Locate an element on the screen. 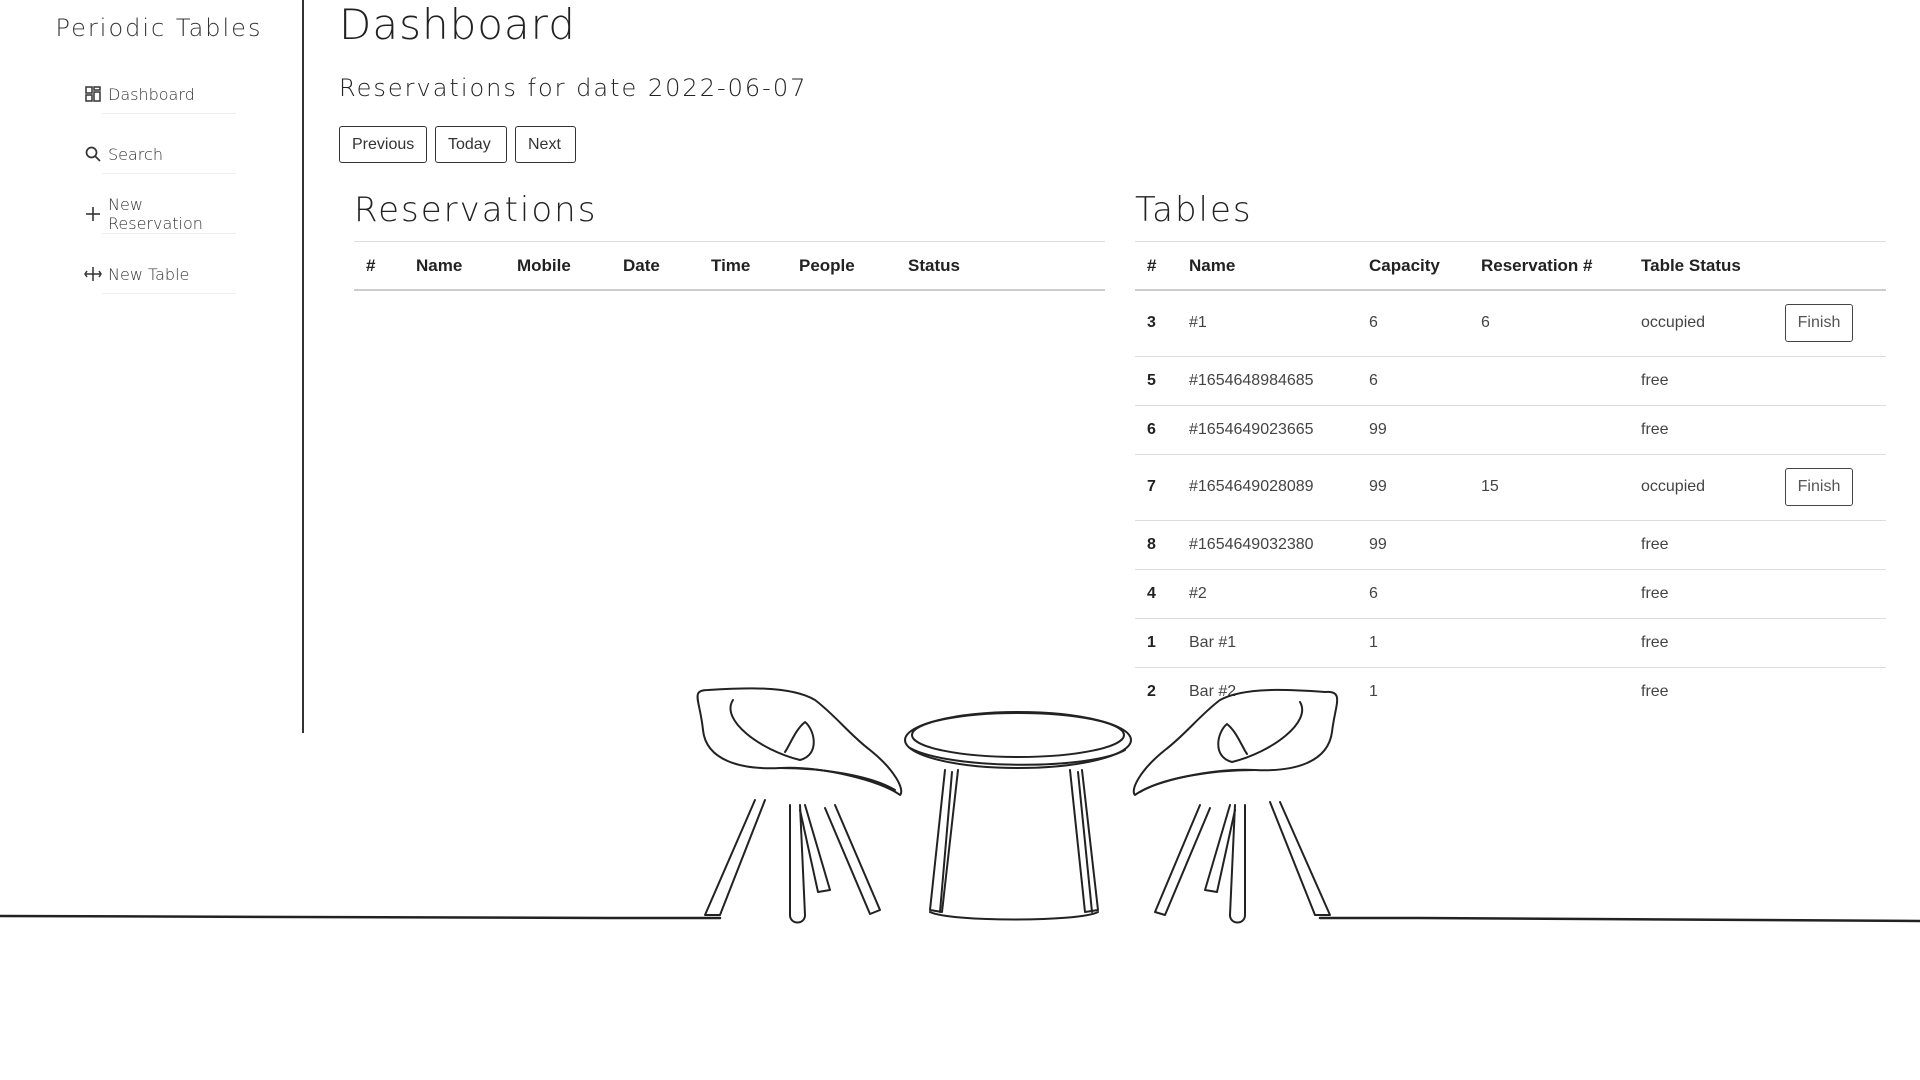  search-icon is located at coordinates (93, 154).